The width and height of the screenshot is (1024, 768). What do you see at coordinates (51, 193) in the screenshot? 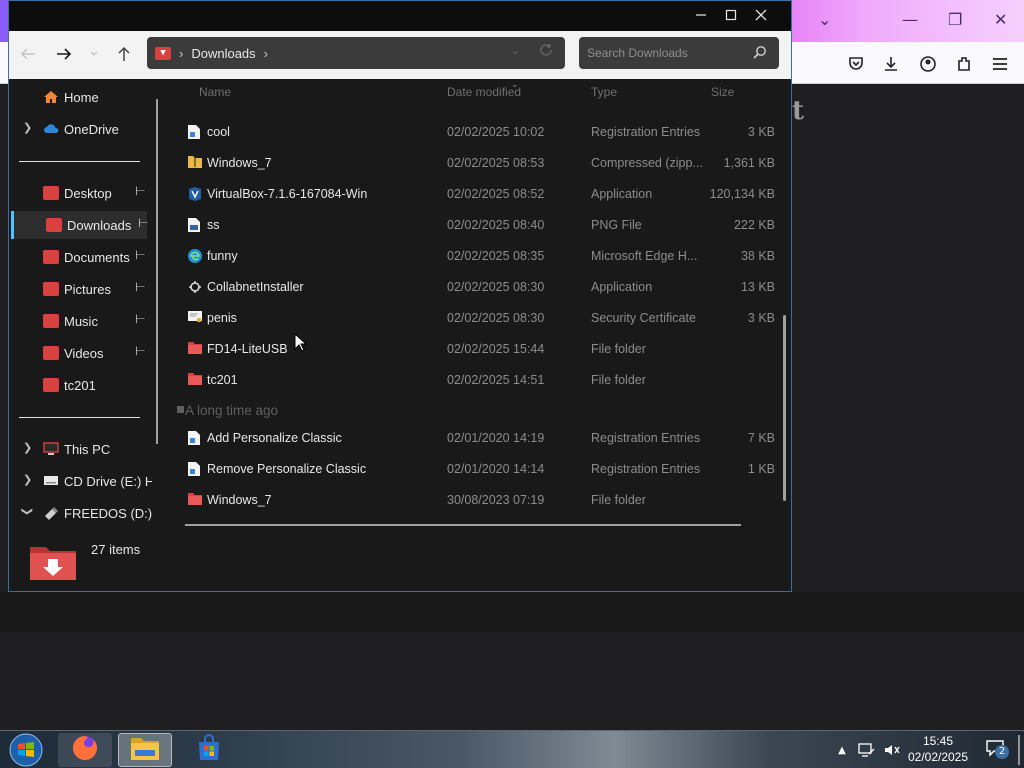
I see `desktop-folder-icon` at bounding box center [51, 193].